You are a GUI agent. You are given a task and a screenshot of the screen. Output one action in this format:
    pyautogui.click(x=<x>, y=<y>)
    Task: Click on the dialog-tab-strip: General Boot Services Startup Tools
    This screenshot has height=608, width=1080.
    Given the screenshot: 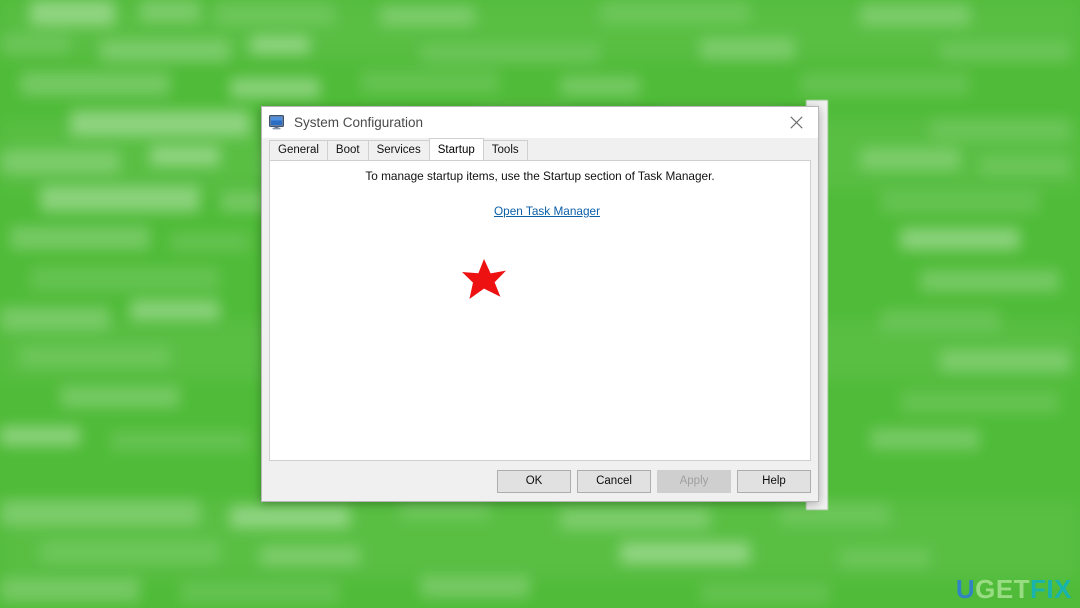 What is the action you would take?
    pyautogui.click(x=540, y=149)
    